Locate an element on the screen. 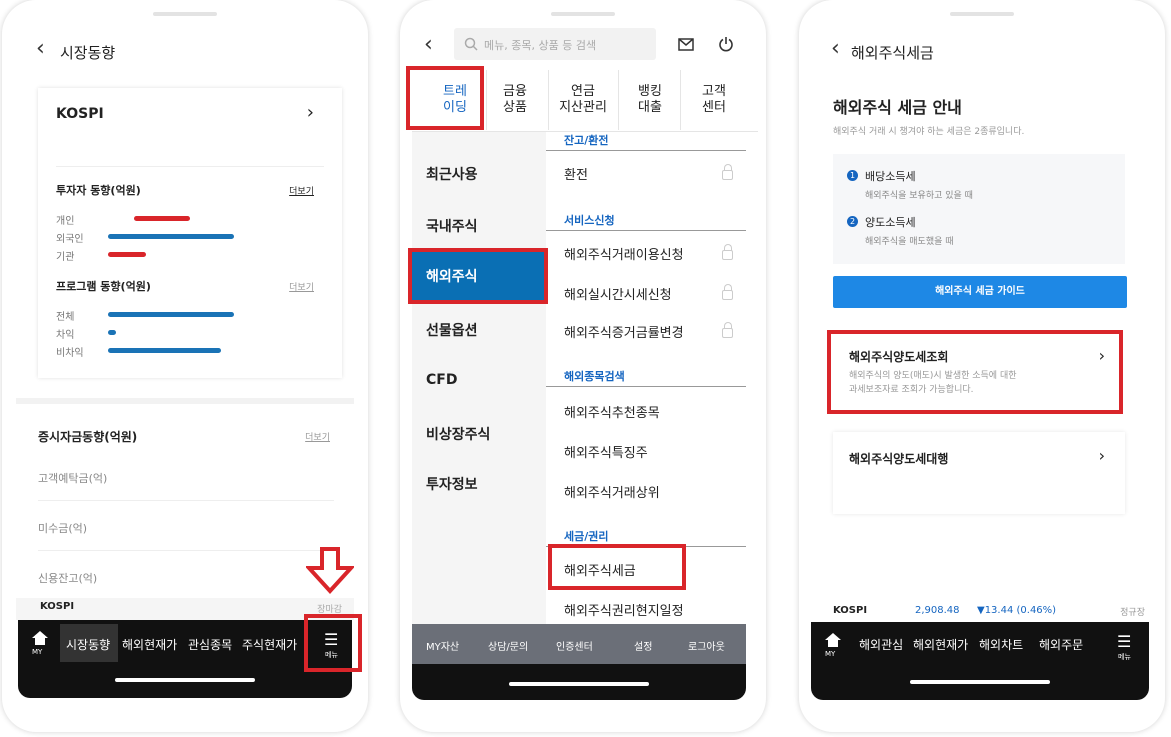 Image resolution: width=1171 pixels, height=737 pixels. ticker-name: KOSPI is located at coordinates (850, 610).